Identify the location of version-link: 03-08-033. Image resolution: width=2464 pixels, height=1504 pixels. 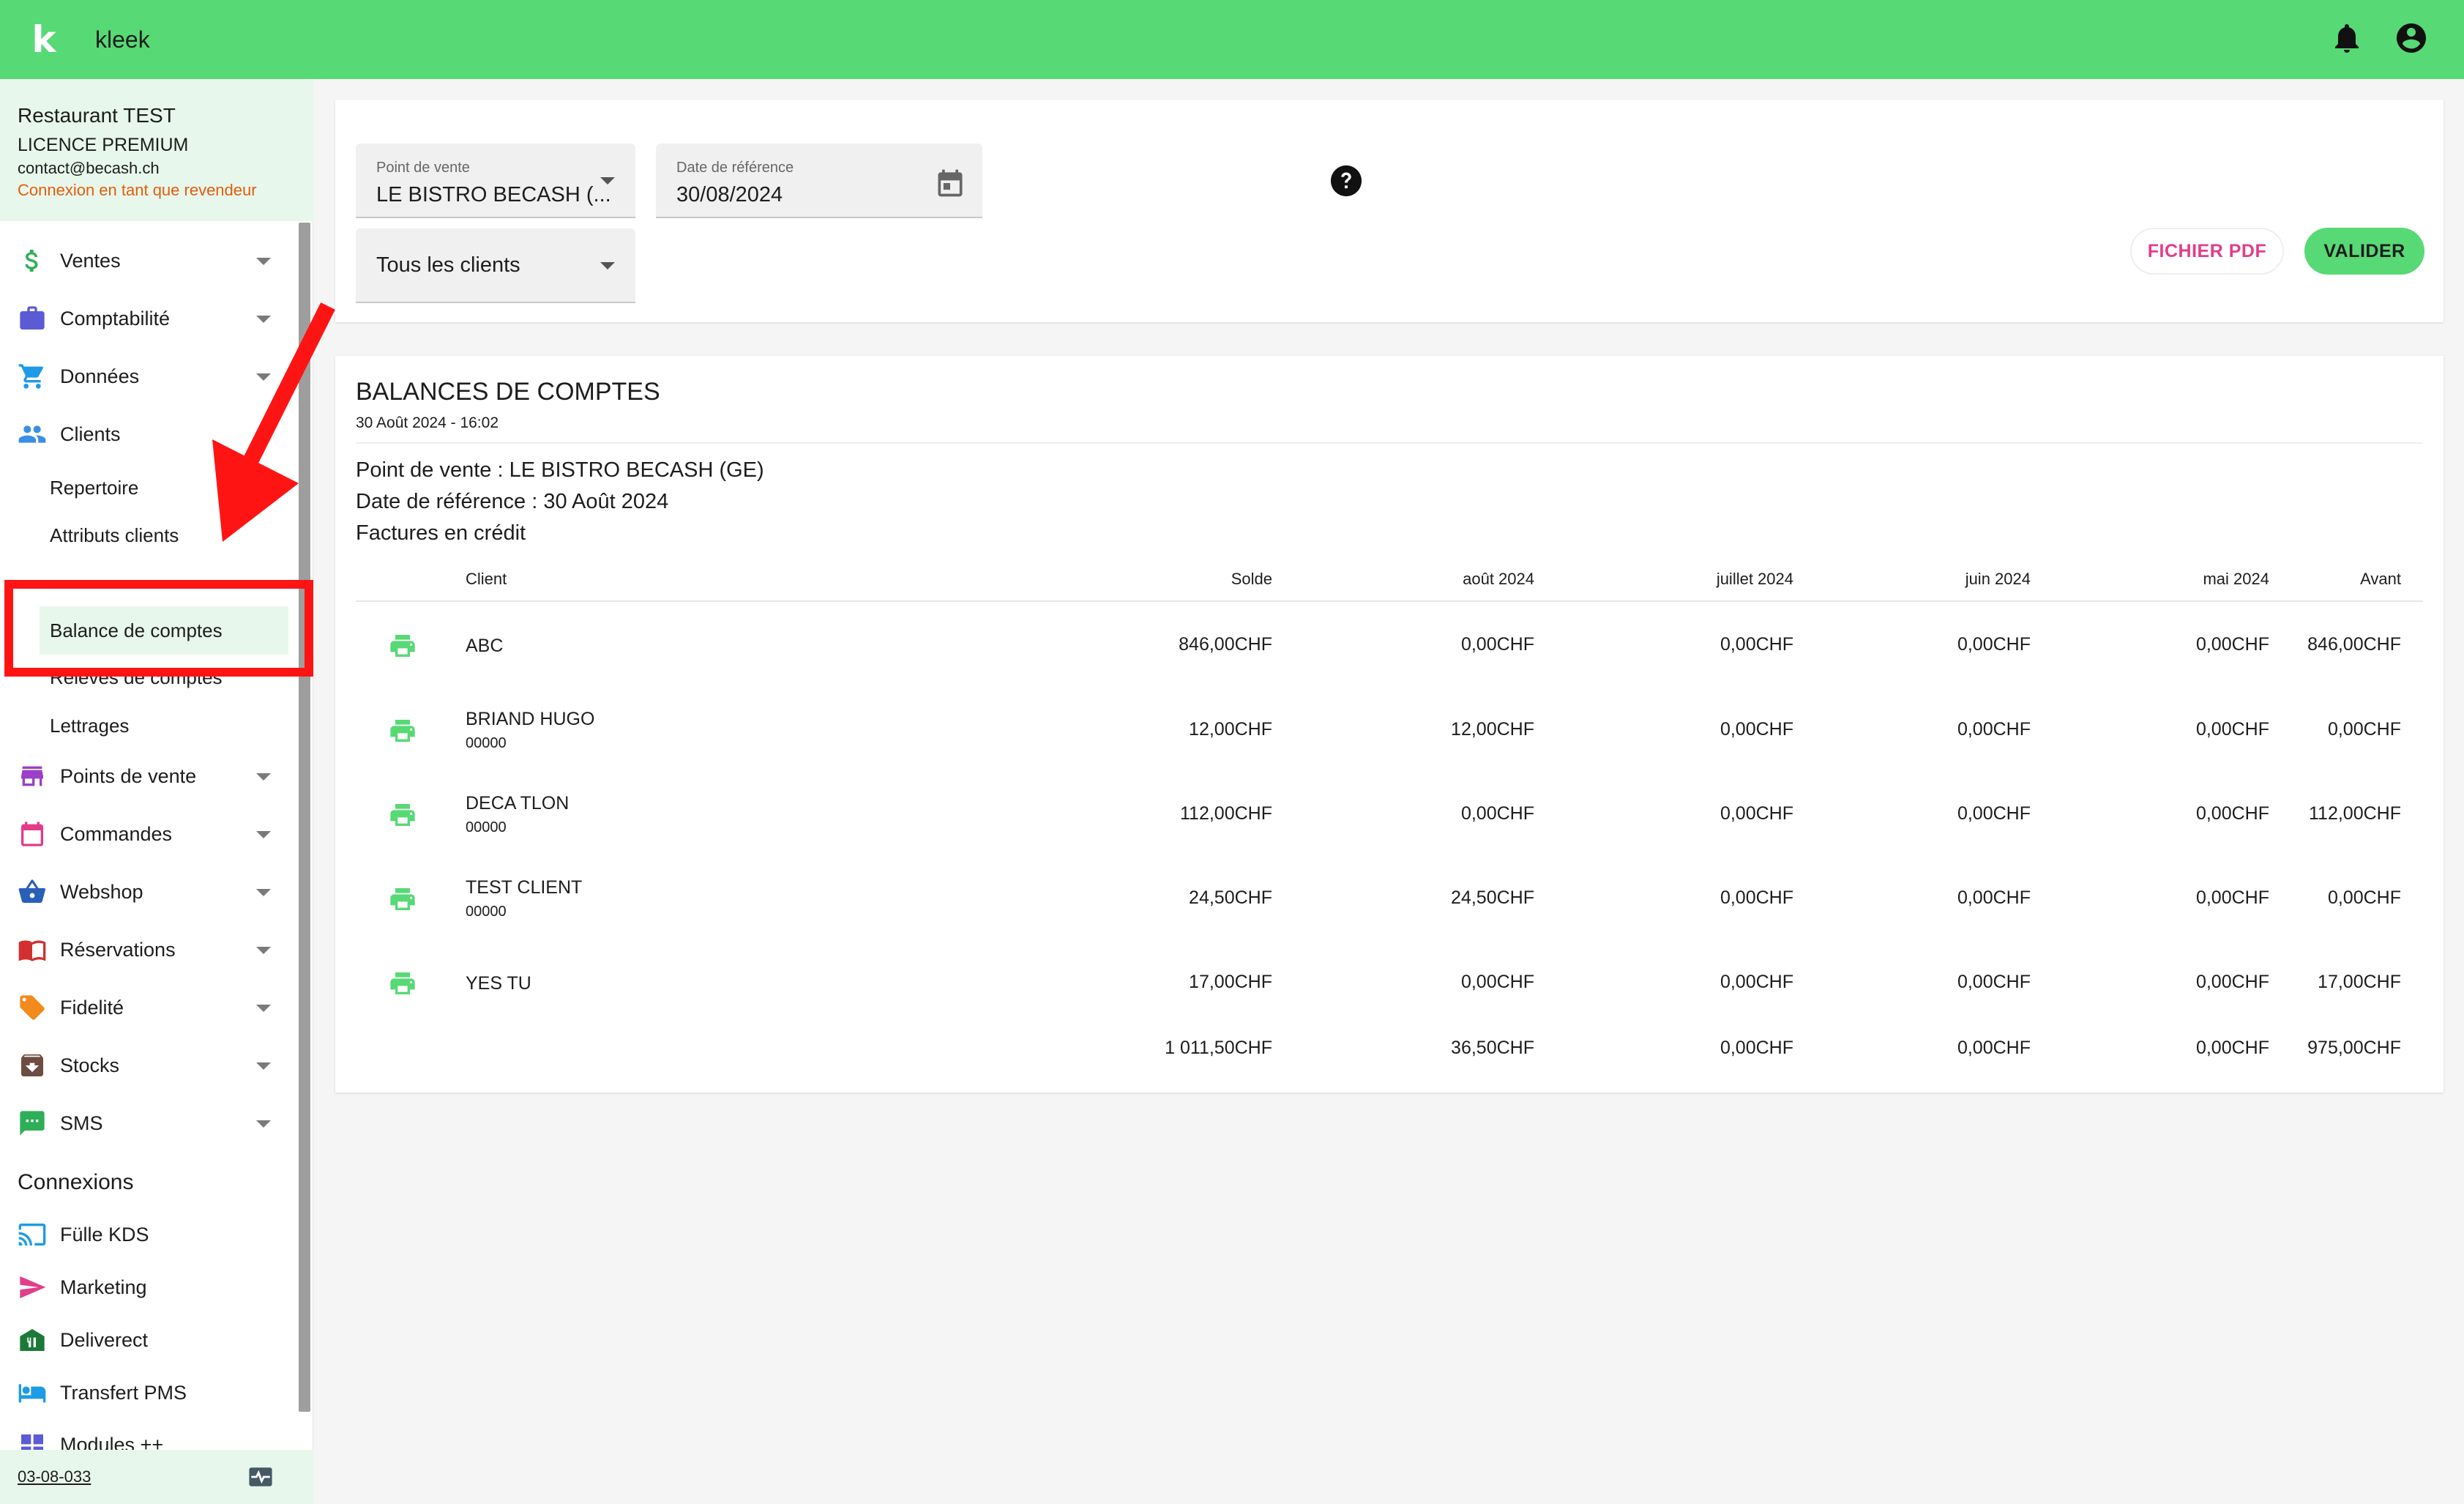
(54, 1476).